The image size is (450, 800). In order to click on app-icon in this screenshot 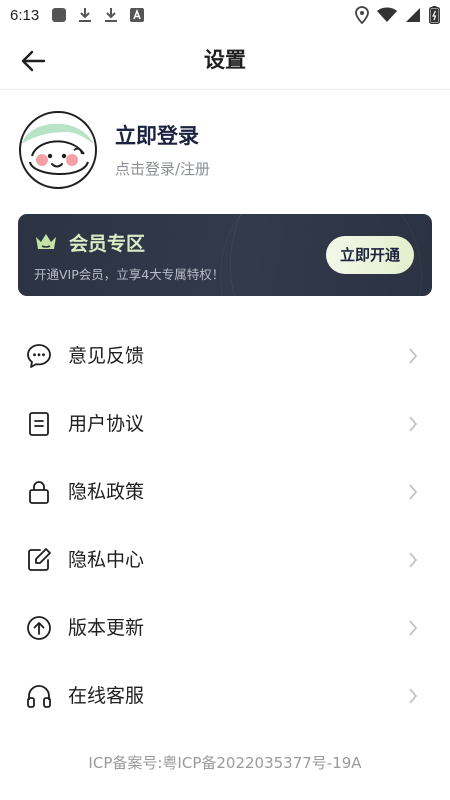, I will do `click(59, 15)`.